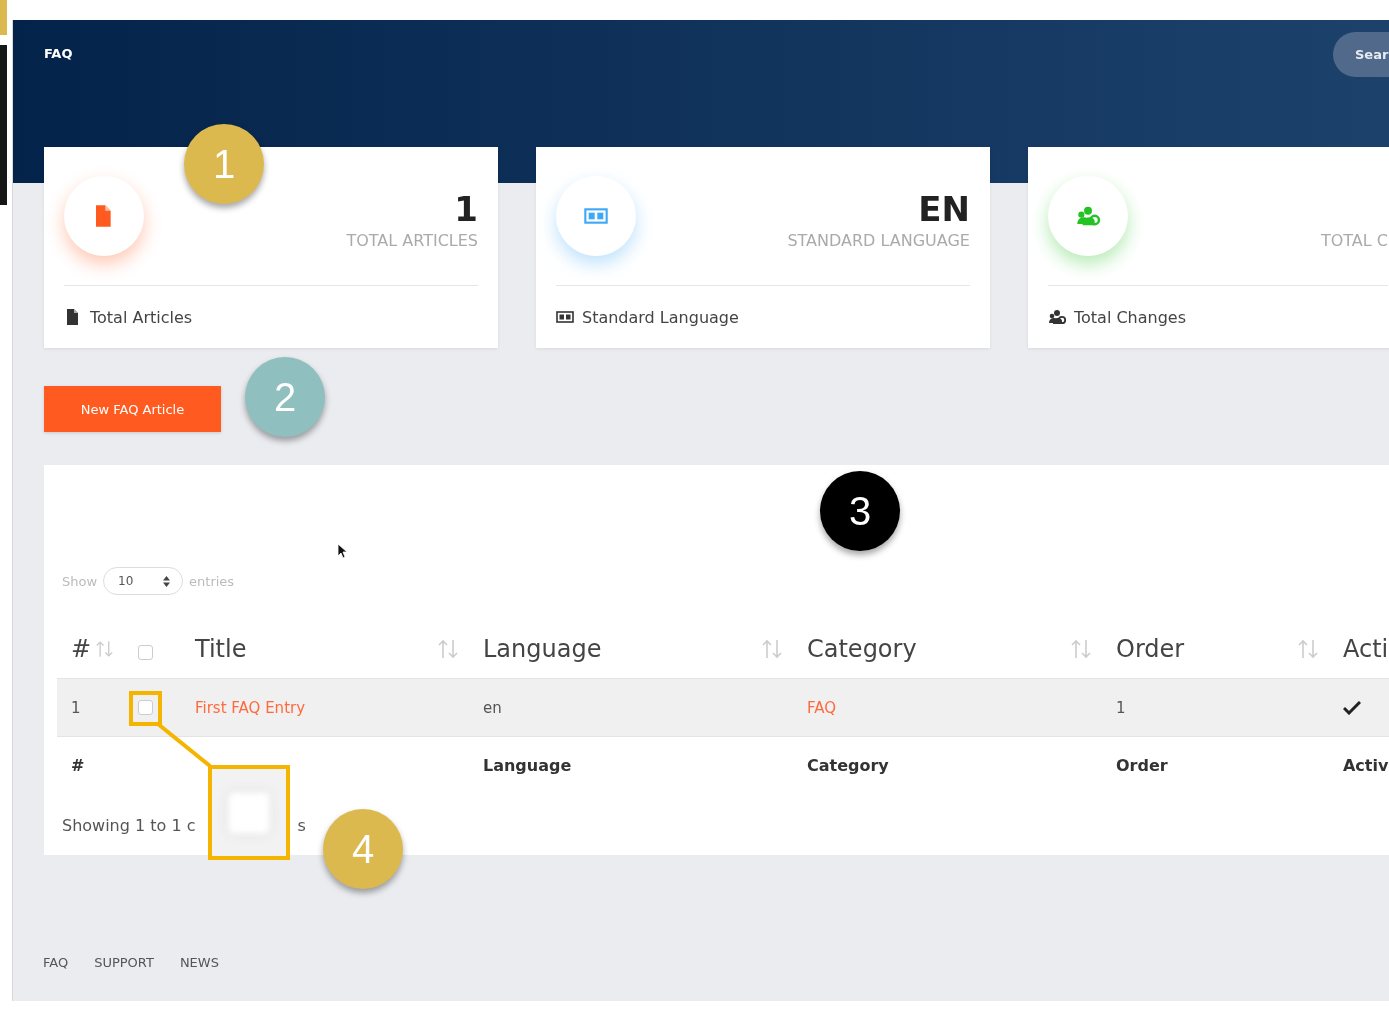  Describe the element at coordinates (848, 765) in the screenshot. I see `column-footer: Category` at that location.